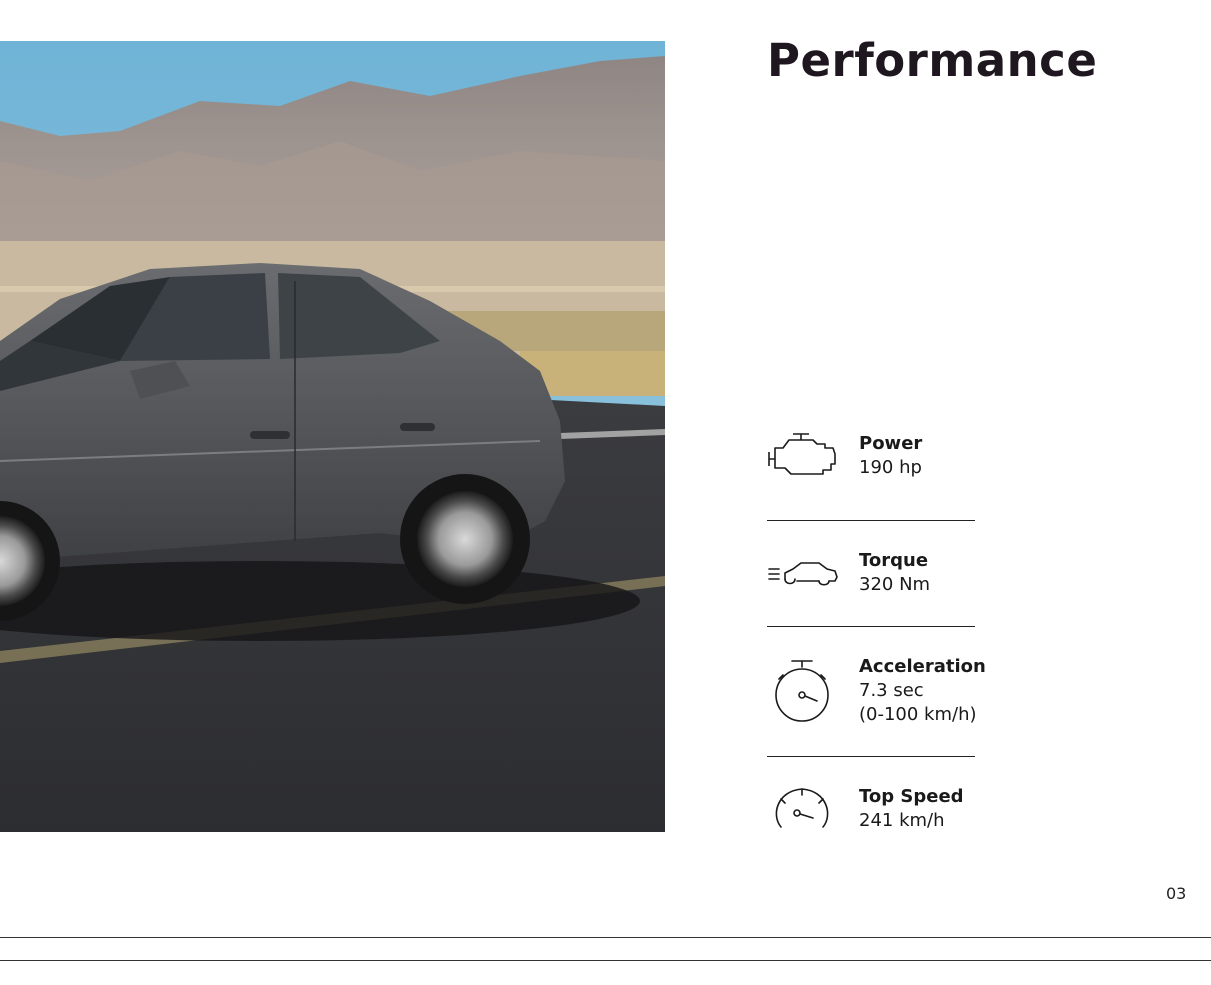 The height and width of the screenshot is (985, 1211). I want to click on spec-label: Torque, so click(894, 560).